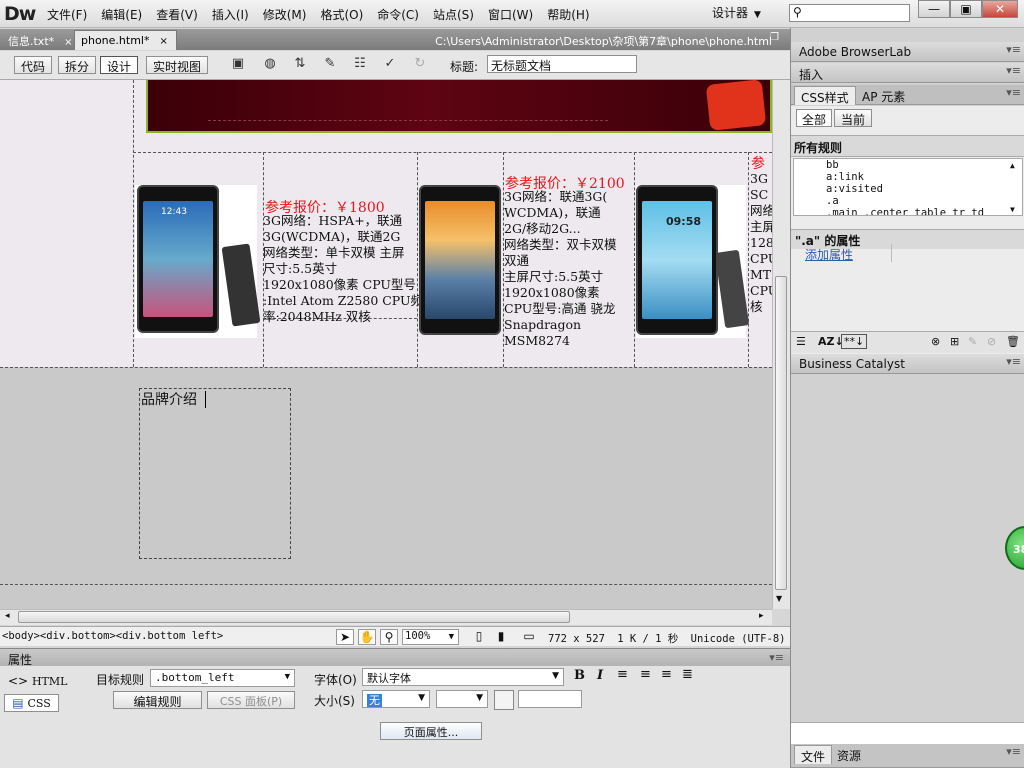 This screenshot has width=1024, height=768. What do you see at coordinates (832, 201) in the screenshot?
I see `css-rule: .a` at bounding box center [832, 201].